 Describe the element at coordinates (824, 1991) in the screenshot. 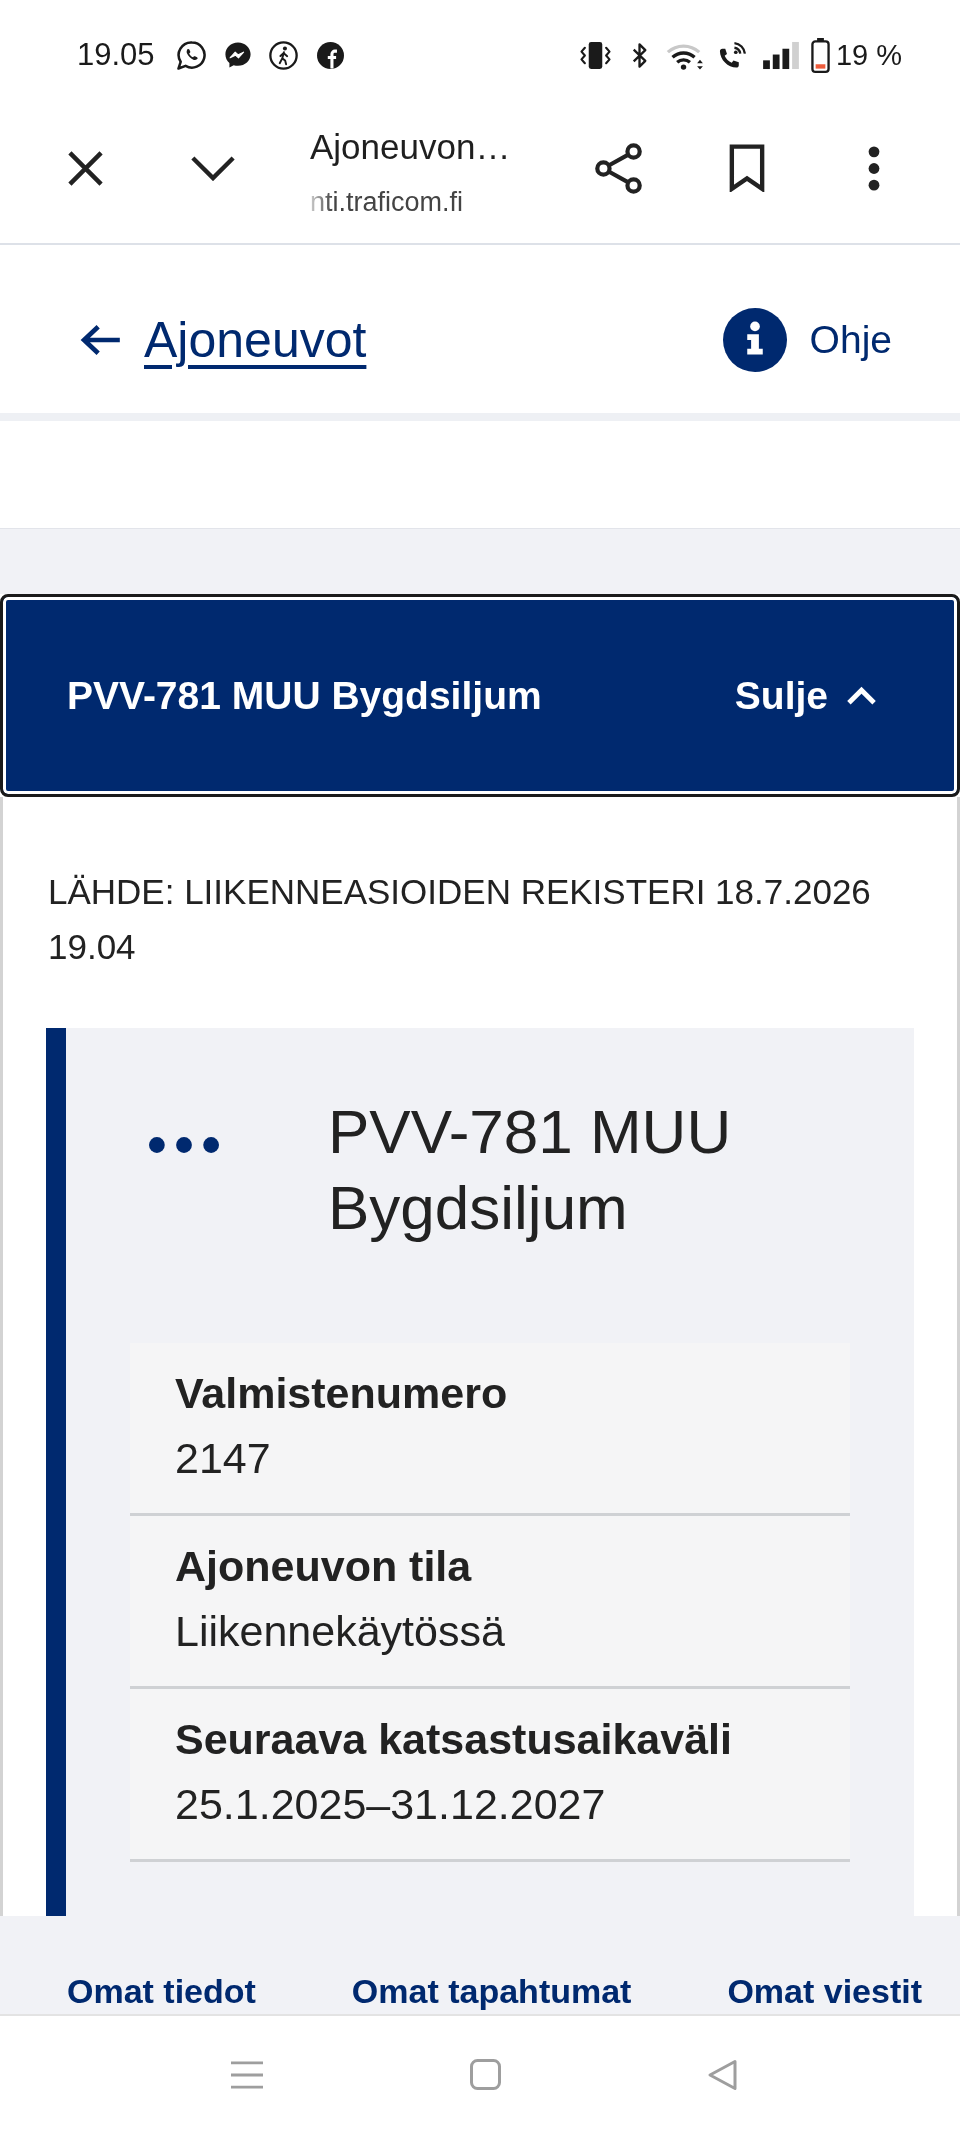

I see `nav-link: Omat viestit` at that location.